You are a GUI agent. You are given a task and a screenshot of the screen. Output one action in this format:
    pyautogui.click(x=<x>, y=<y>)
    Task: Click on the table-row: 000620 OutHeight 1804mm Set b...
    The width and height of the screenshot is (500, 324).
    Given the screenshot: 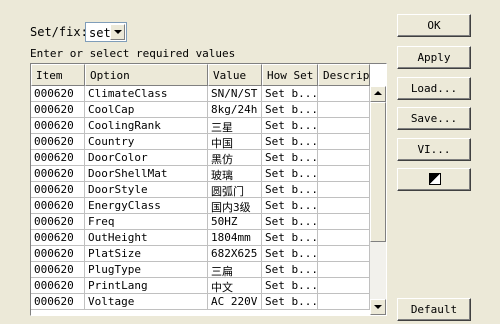 What is the action you would take?
    pyautogui.click(x=200, y=238)
    